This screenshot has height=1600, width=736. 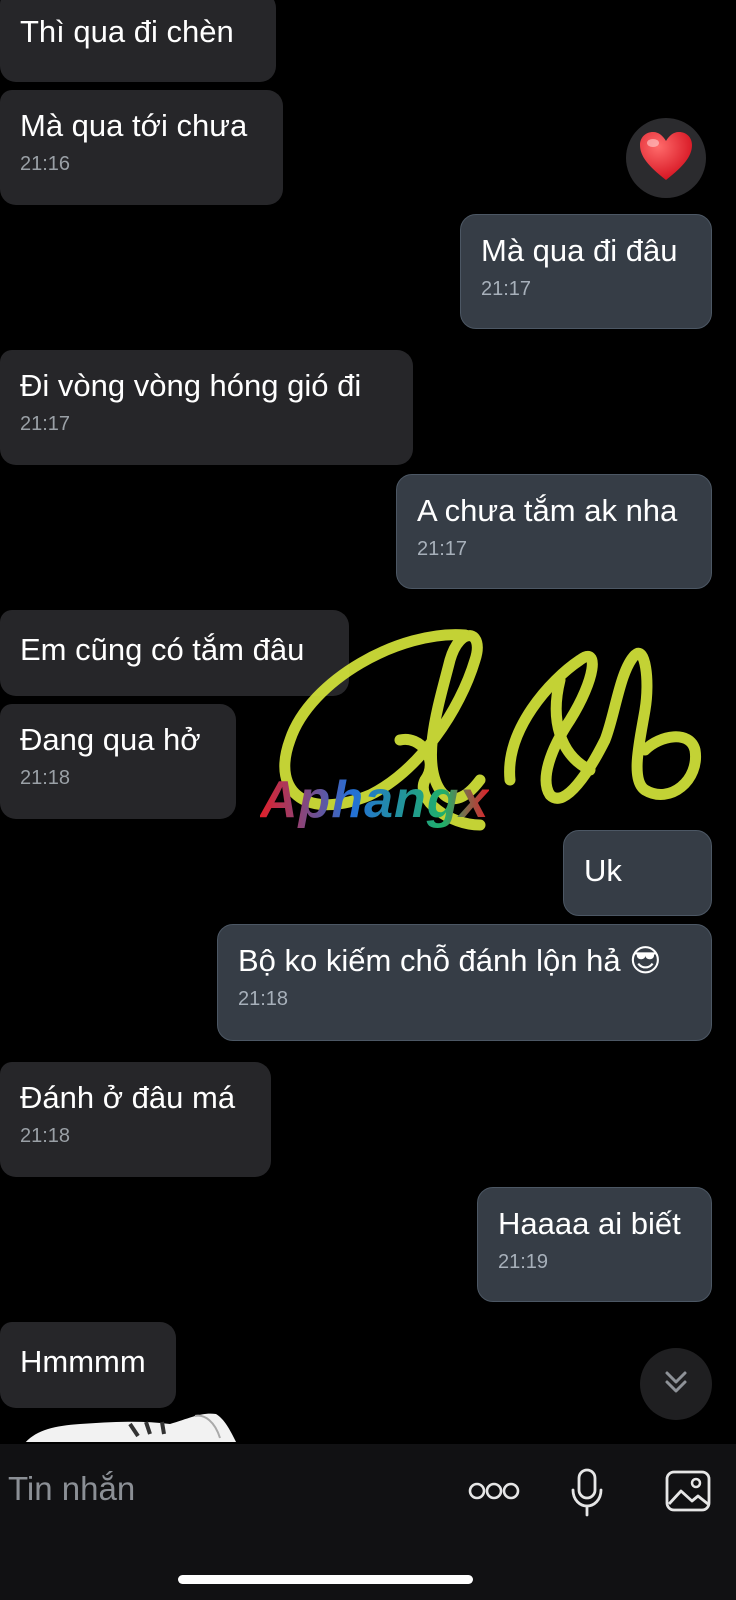 What do you see at coordinates (375, 800) in the screenshot?
I see `watermark-logo: Aphangx` at bounding box center [375, 800].